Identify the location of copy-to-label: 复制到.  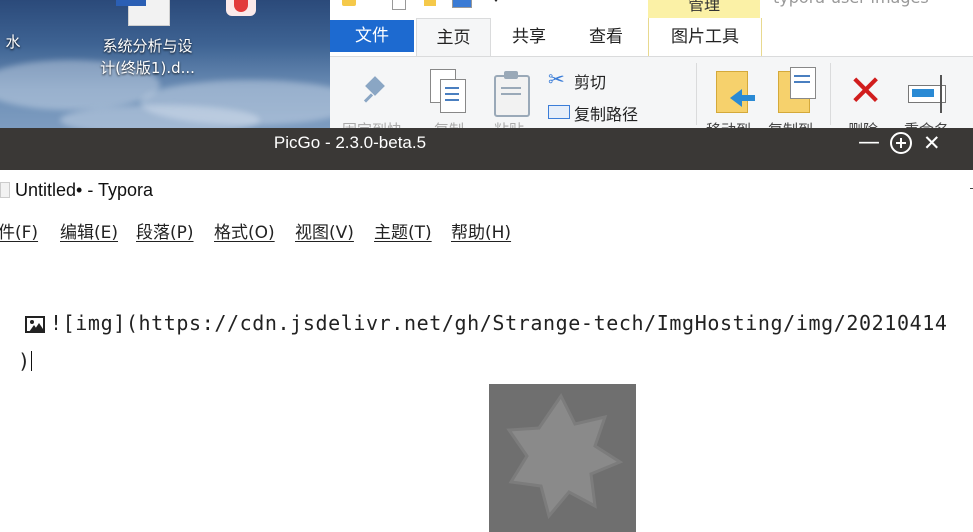
(790, 123).